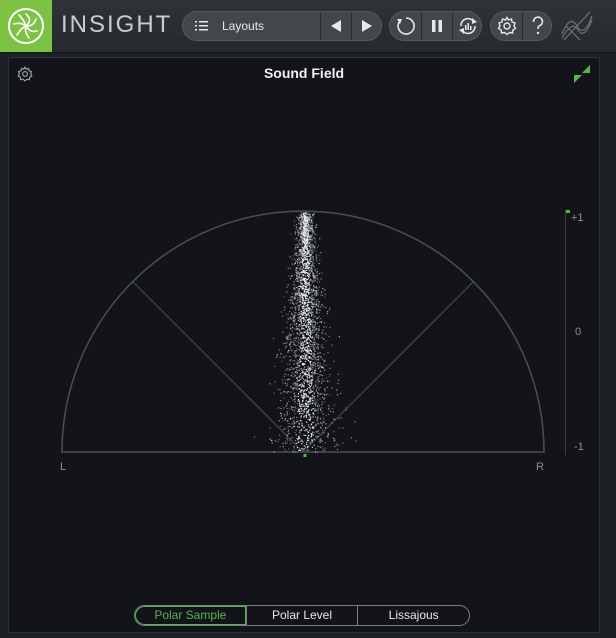 This screenshot has width=616, height=638. I want to click on previous-layout-button, so click(336, 26).